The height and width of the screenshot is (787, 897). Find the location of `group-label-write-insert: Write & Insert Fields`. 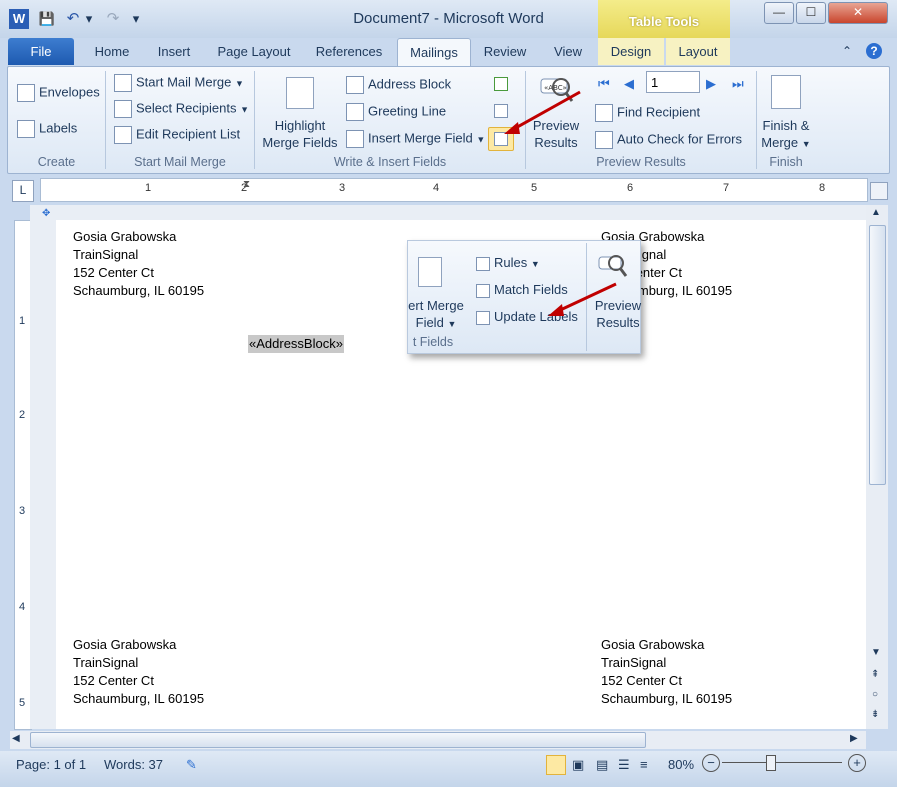

group-label-write-insert: Write & Insert Fields is located at coordinates (390, 162).